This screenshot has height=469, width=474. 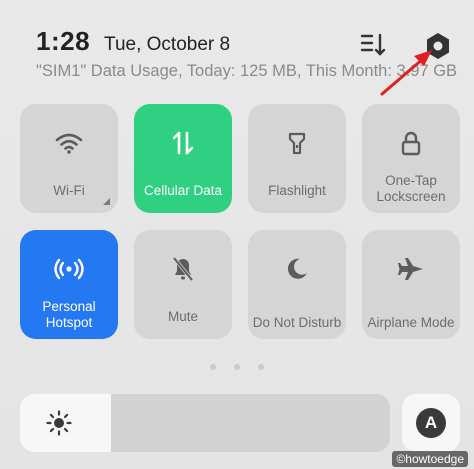 I want to click on page-indicator, so click(x=237, y=367).